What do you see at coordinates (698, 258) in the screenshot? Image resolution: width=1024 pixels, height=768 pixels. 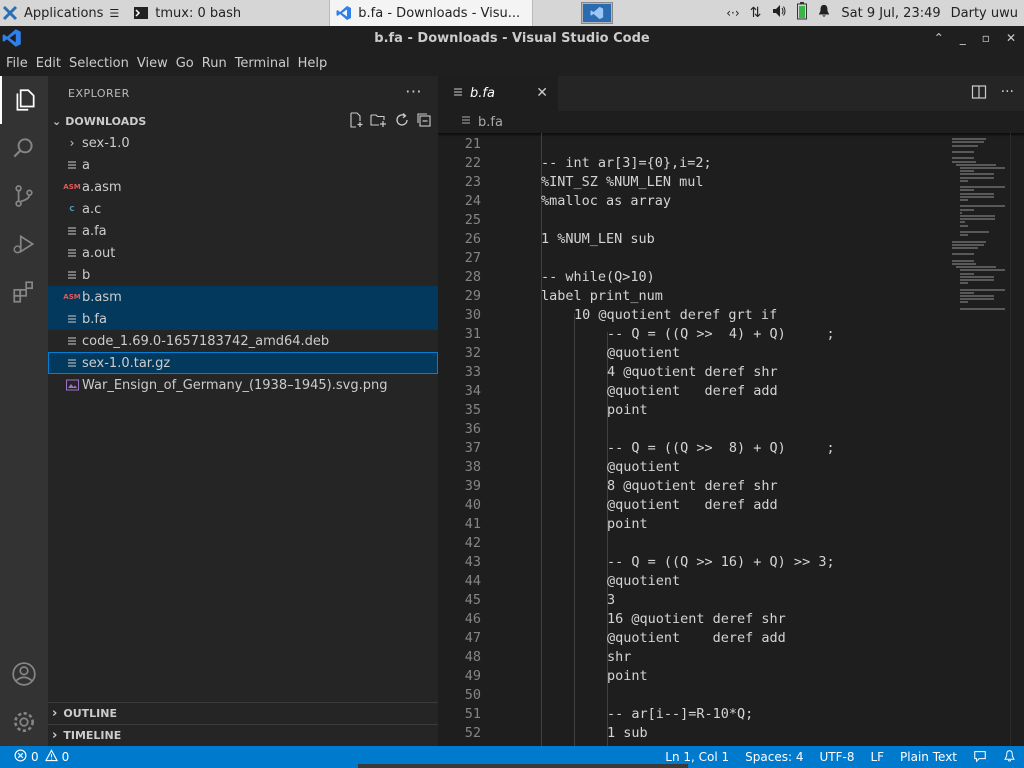 I see `code-line: 27` at bounding box center [698, 258].